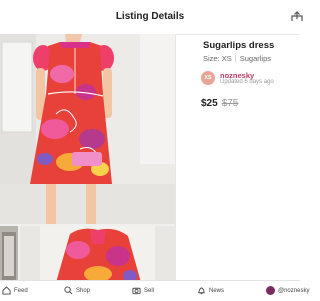 The width and height of the screenshot is (320, 301). Describe the element at coordinates (239, 45) in the screenshot. I see `listing-title: Sugarlips dress` at that location.